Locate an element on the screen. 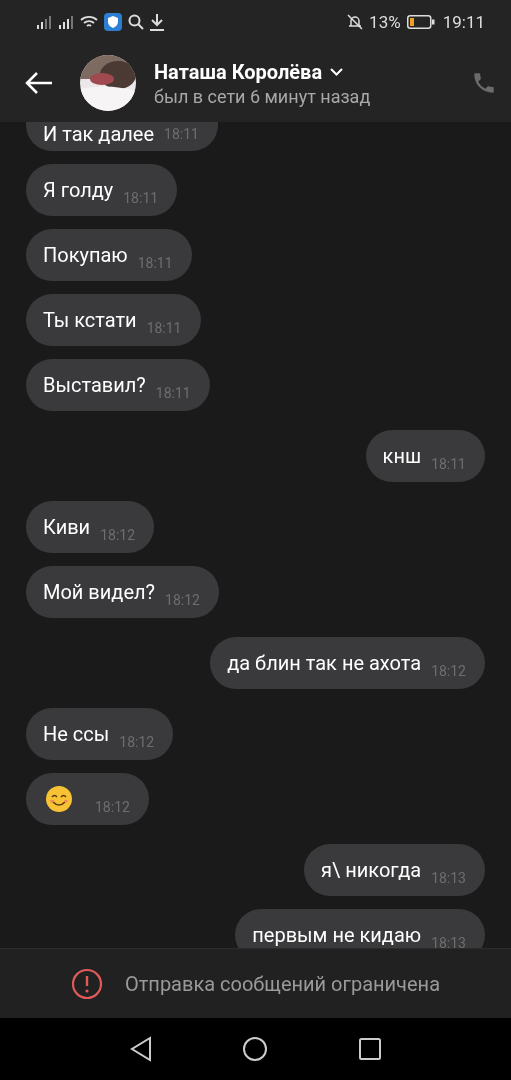 The height and width of the screenshot is (1080, 511). message-text: Выставил? is located at coordinates (94, 385).